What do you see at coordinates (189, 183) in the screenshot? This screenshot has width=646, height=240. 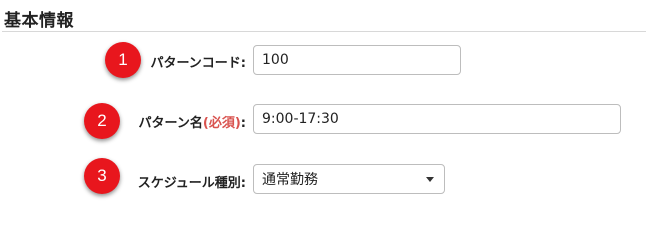 I see `schedule-type-label-text: スケジュール種別` at bounding box center [189, 183].